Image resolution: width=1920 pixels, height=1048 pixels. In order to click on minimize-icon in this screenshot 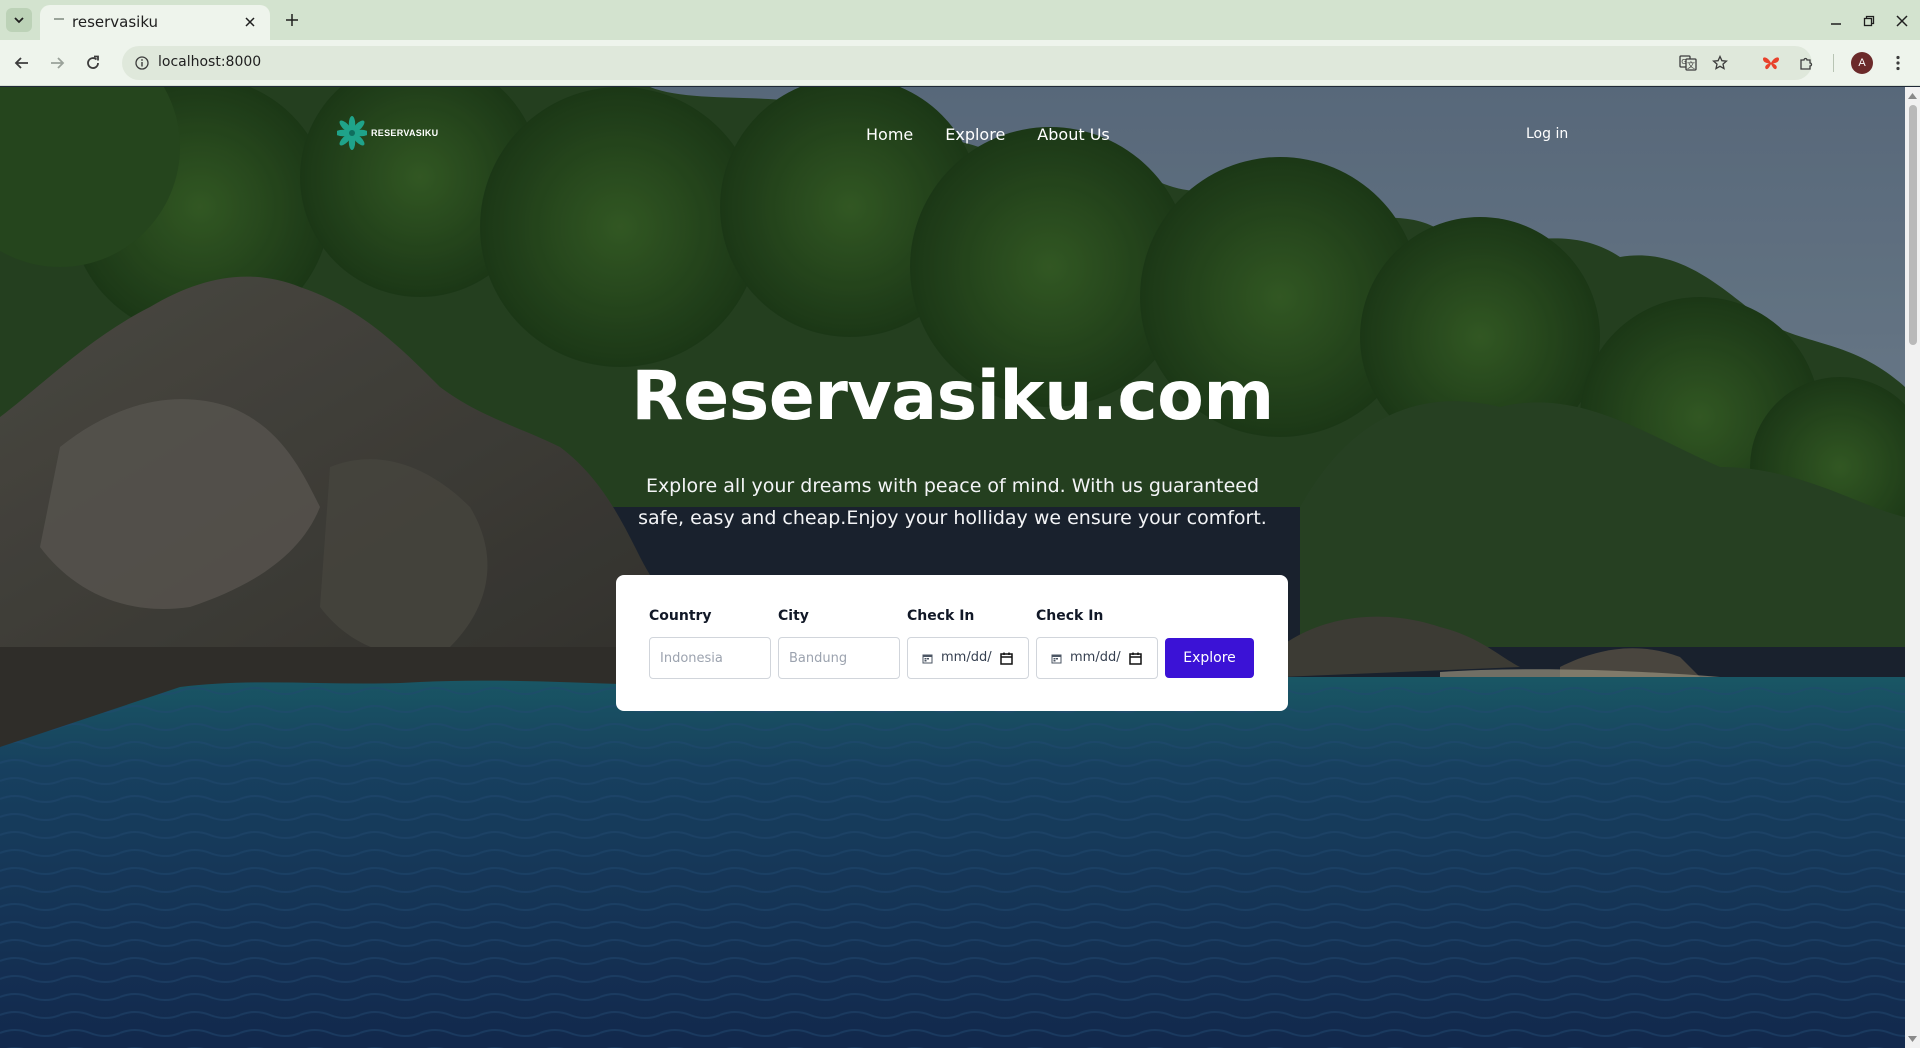, I will do `click(1836, 24)`.